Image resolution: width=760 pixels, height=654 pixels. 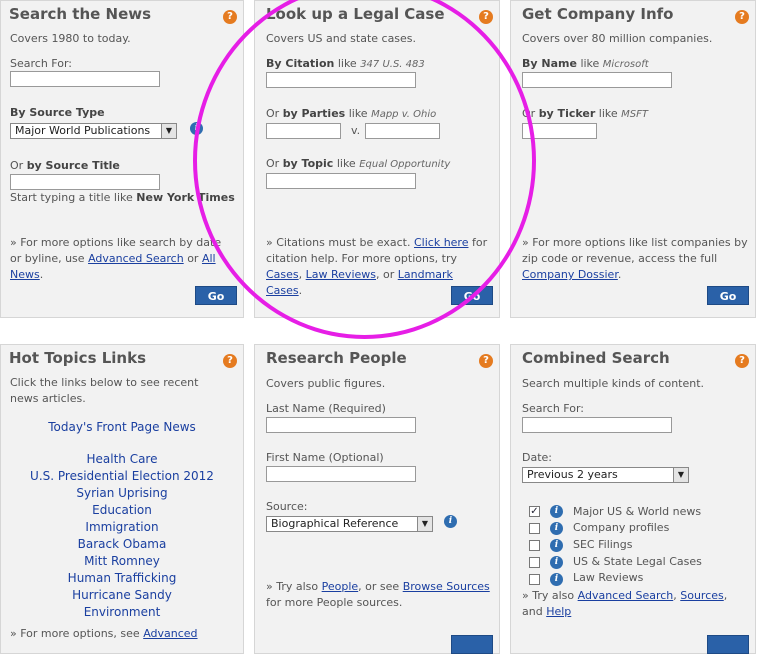 I want to click on topic-link: Syrian Uprising, so click(x=122, y=493).